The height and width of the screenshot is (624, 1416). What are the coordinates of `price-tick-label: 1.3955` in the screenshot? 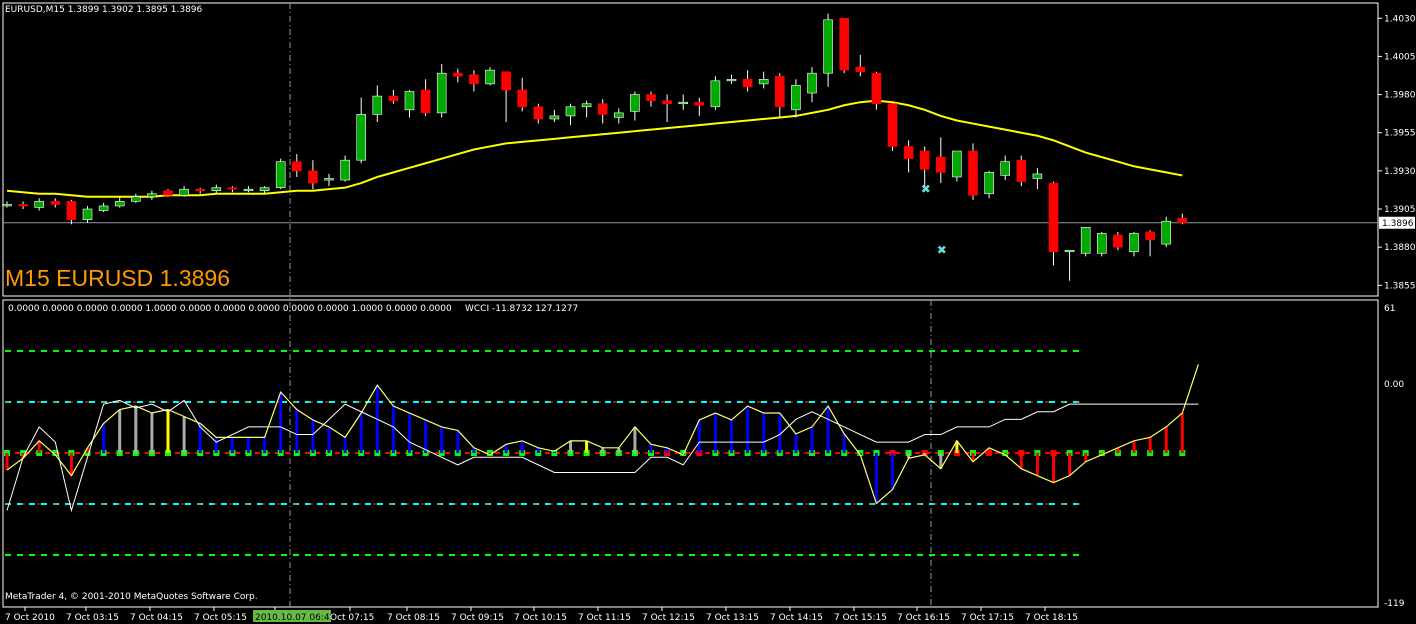 It's located at (1400, 134).